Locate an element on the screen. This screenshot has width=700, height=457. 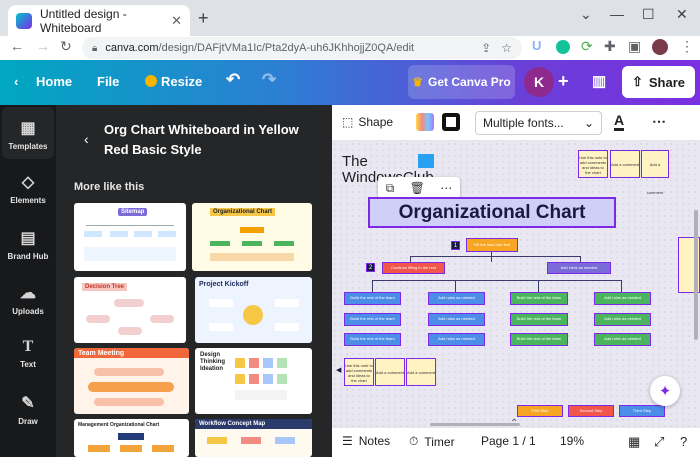
timer-button: ⏱︎ Timer is located at coordinates (432, 441).